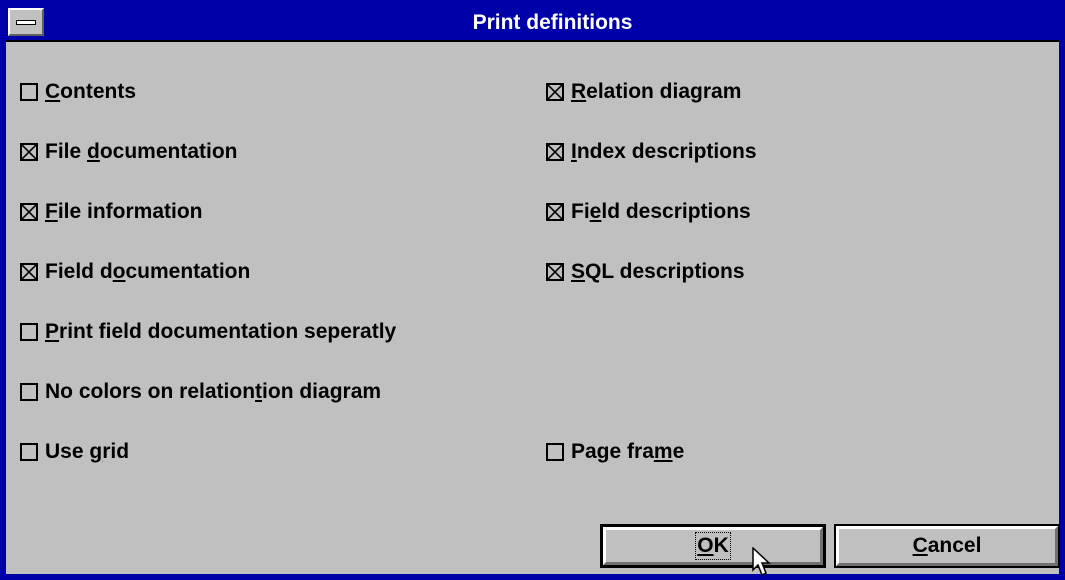 This screenshot has width=1065, height=580. Describe the element at coordinates (148, 271) in the screenshot. I see `checkbox-label: Field documentation` at that location.